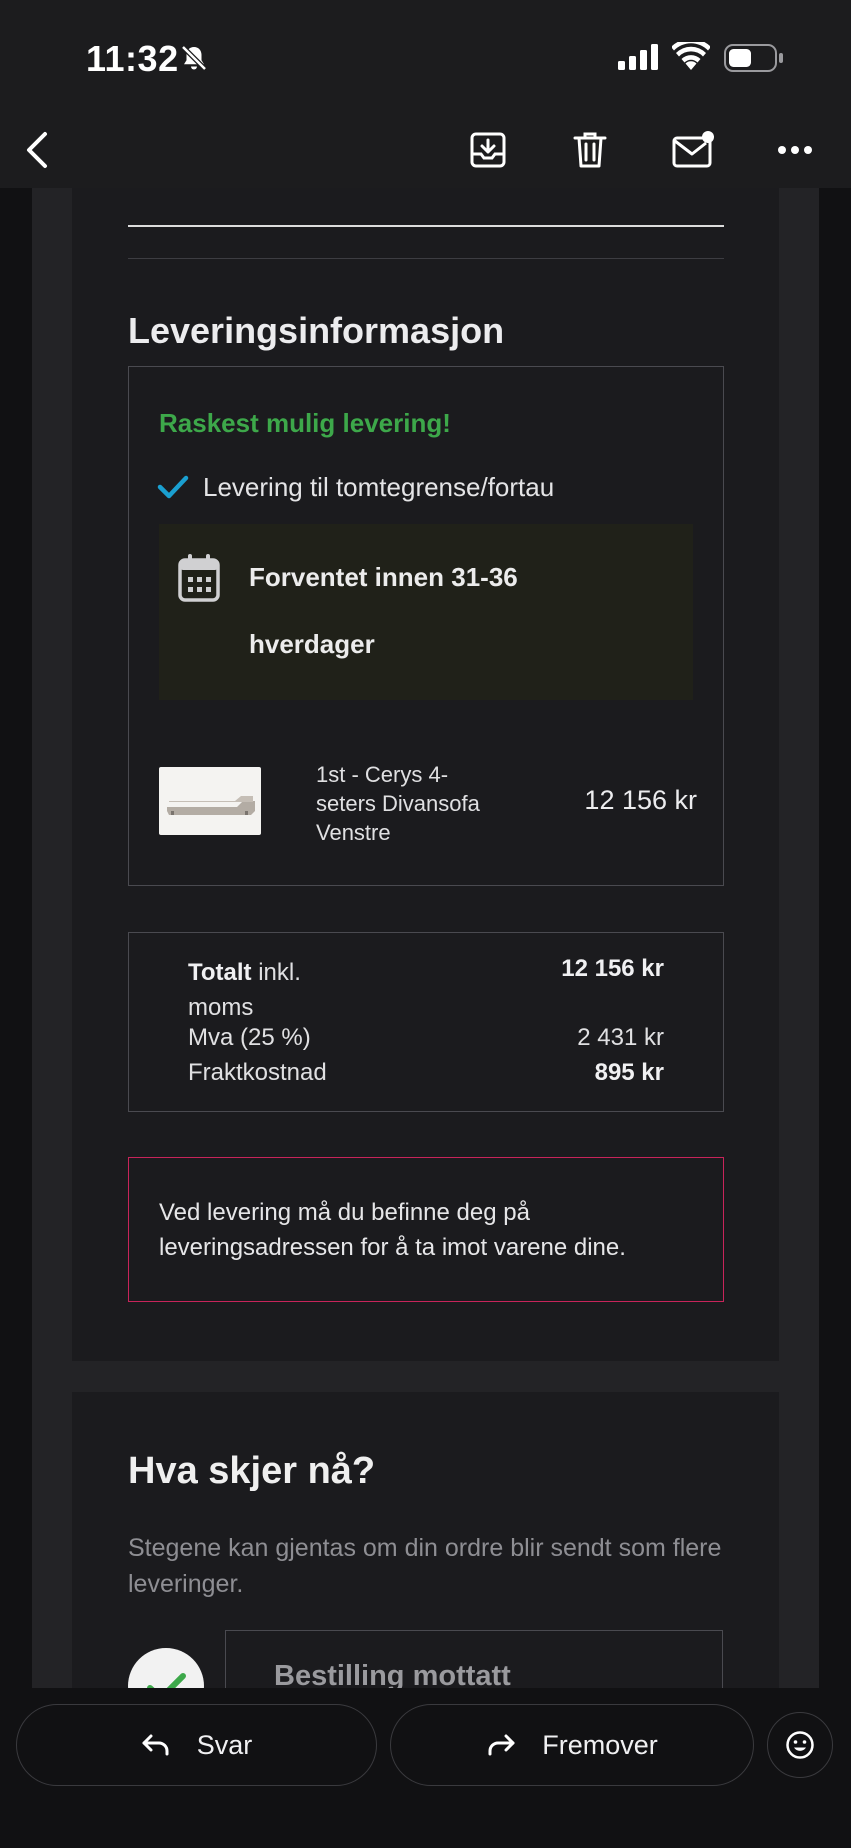 The image size is (851, 1848). Describe the element at coordinates (620, 1037) in the screenshot. I see `vat-value: 2 431 kr` at that location.